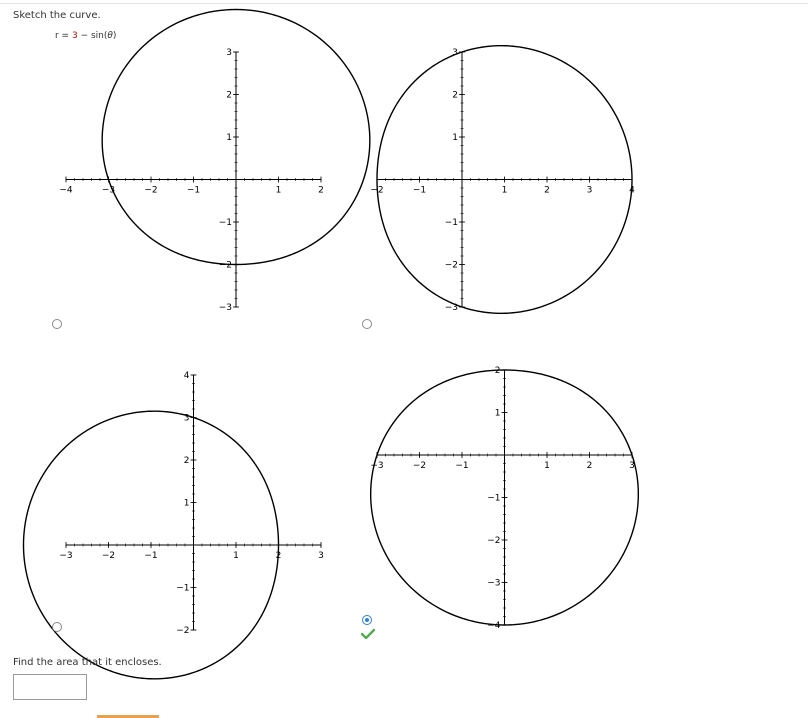 The width and height of the screenshot is (808, 718). Describe the element at coordinates (87, 662) in the screenshot. I see `area-question-label: Find the area that it encloses.` at that location.